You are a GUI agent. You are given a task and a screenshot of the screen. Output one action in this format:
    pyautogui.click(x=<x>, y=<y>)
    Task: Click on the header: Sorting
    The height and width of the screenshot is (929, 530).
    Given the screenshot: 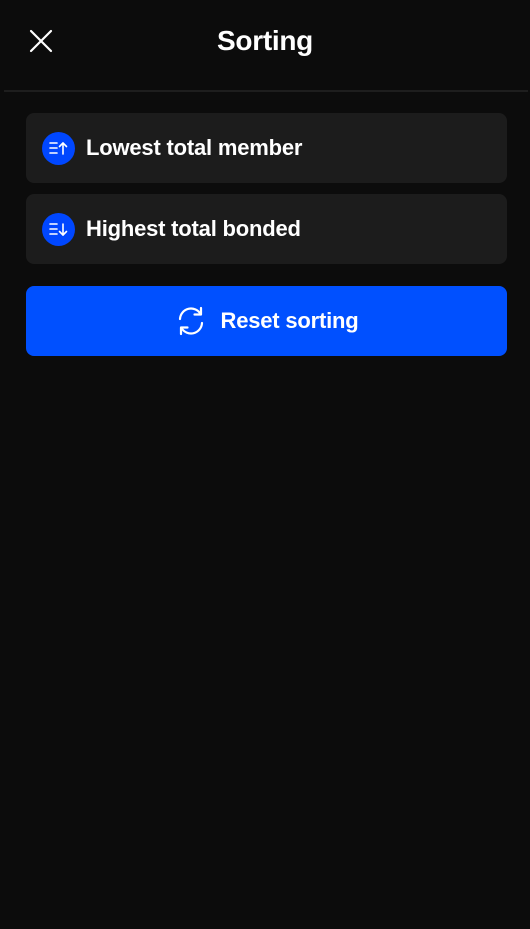 What is the action you would take?
    pyautogui.click(x=265, y=42)
    